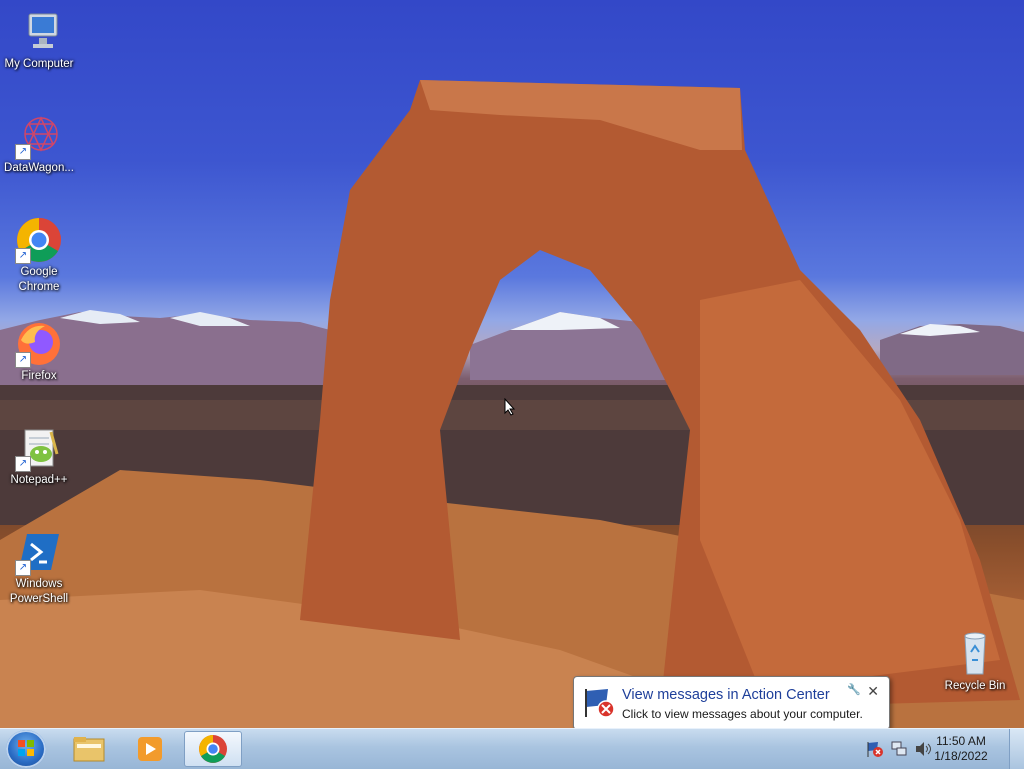 The image size is (1024, 773). I want to click on taskbar-clock: 11:50 AM 1/18/2022, so click(961, 749).